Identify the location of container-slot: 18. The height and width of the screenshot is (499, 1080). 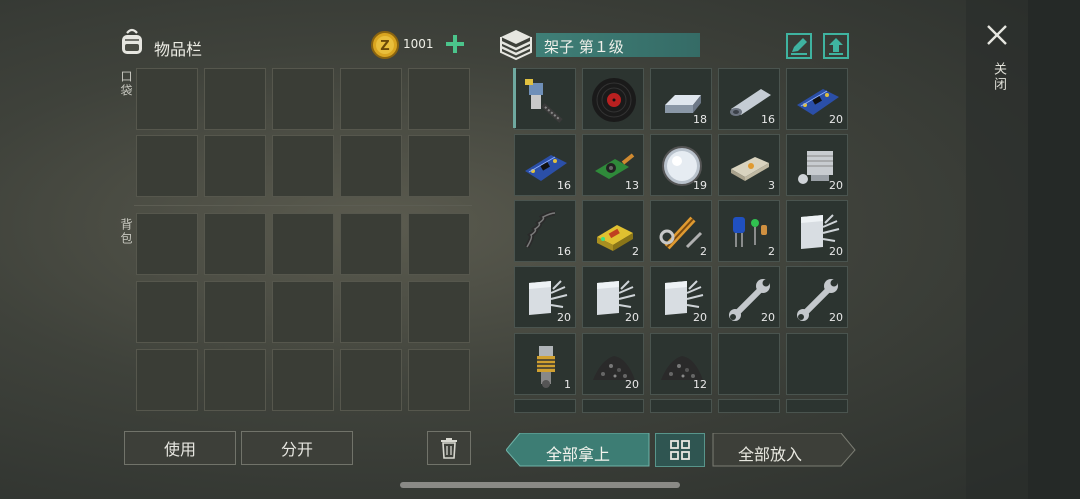
(681, 99).